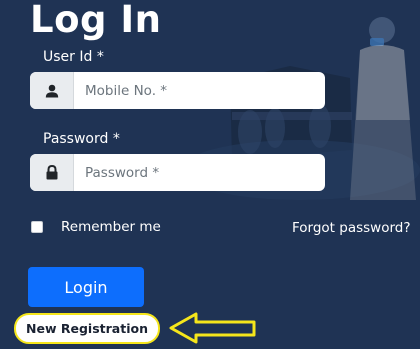  I want to click on password-field, so click(177, 172).